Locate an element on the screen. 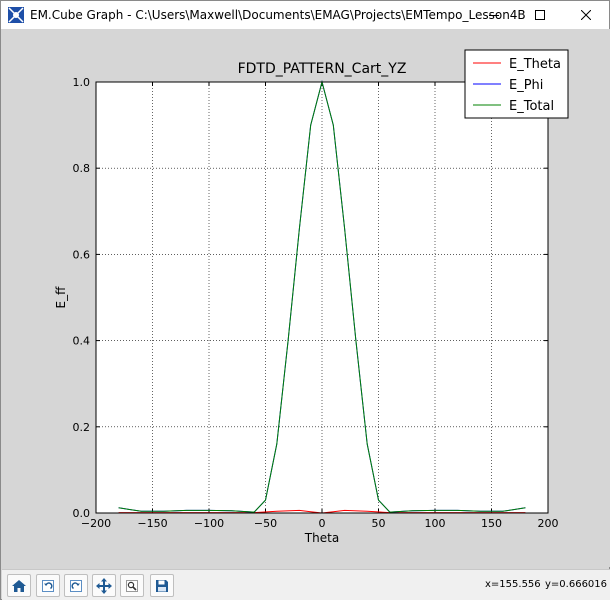  x-tick-label: 50 is located at coordinates (379, 523).